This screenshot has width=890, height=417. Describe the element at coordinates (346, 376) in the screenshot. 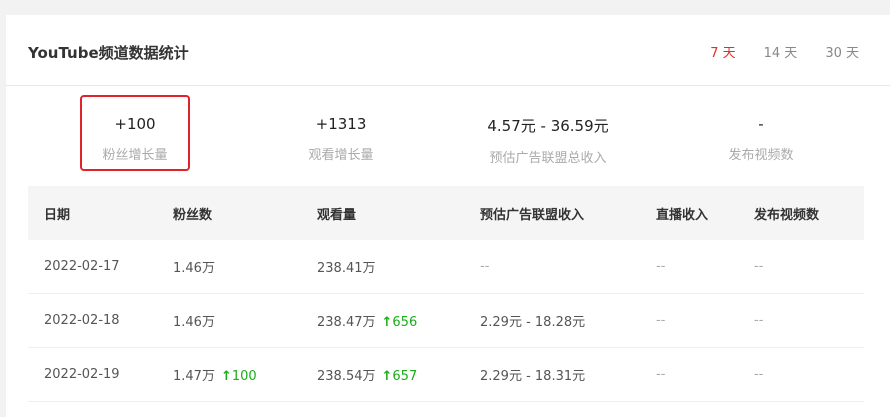

I see `views-value: 238.54万` at that location.